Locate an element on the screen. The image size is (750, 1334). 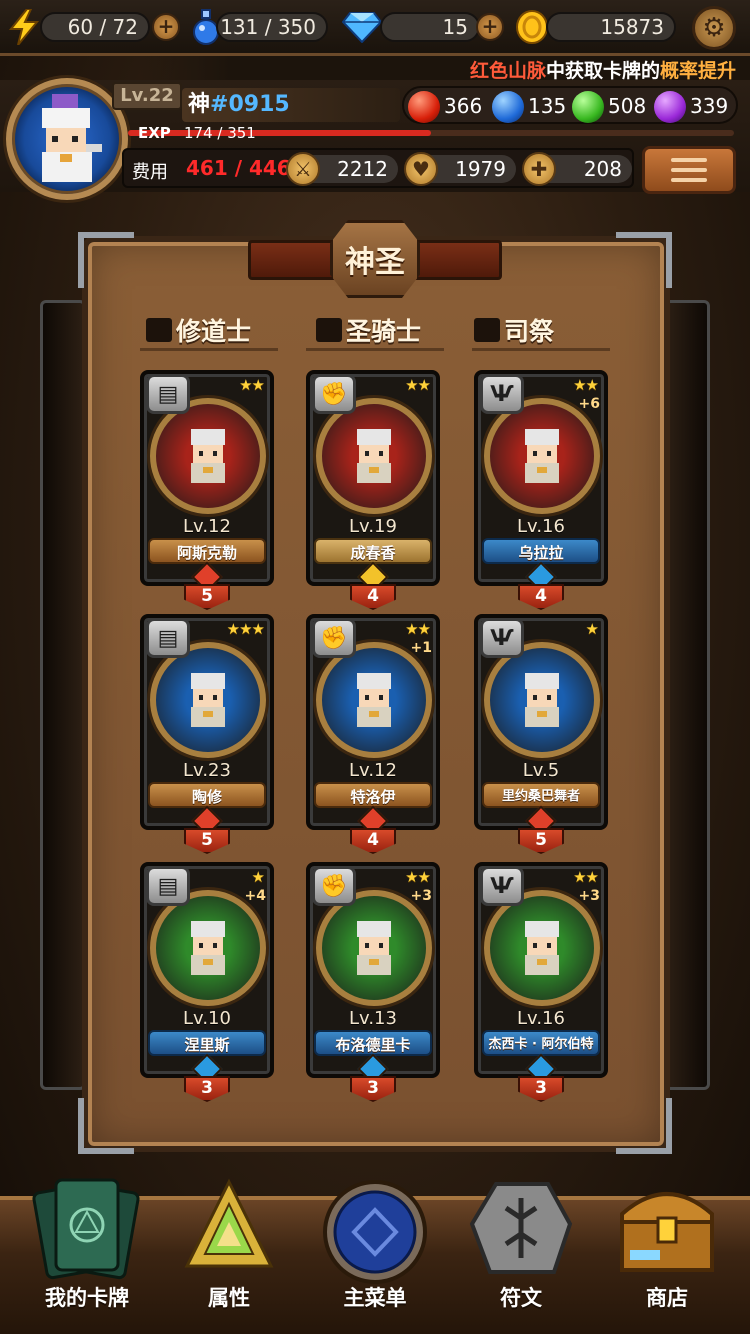
nav-label: 商店 is located at coordinates (667, 1298).